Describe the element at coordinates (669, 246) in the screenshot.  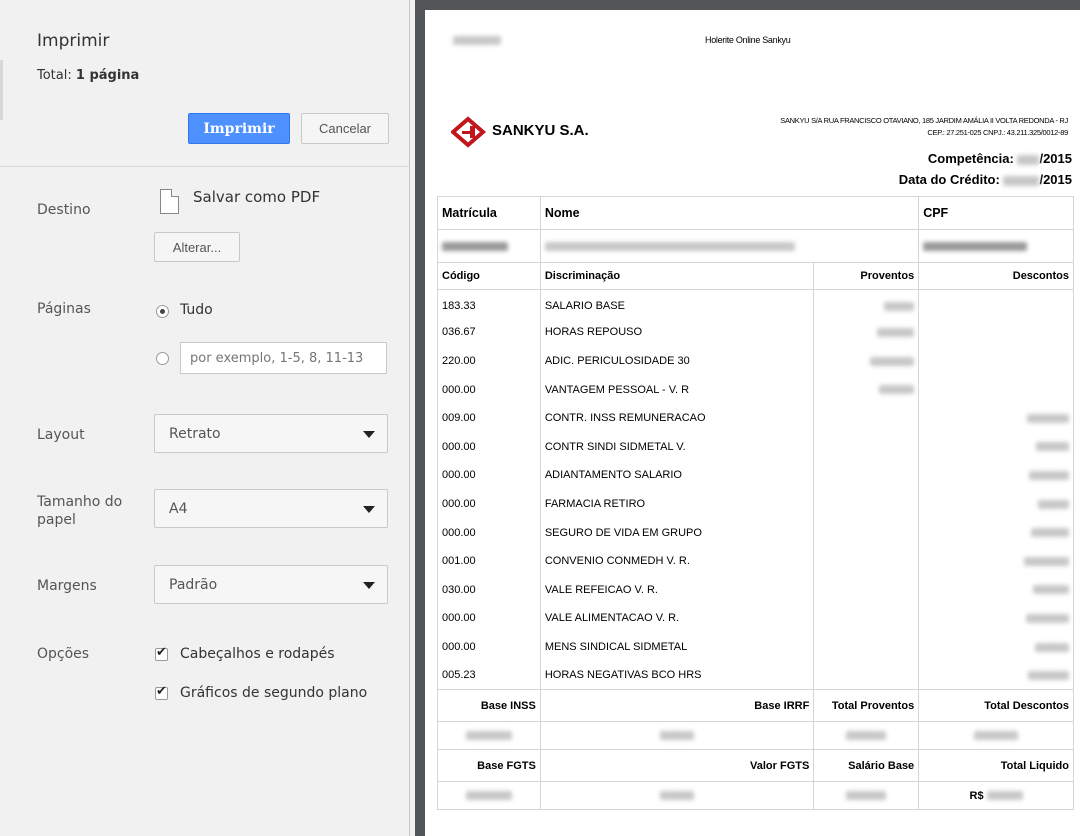
I see `redacted-name` at that location.